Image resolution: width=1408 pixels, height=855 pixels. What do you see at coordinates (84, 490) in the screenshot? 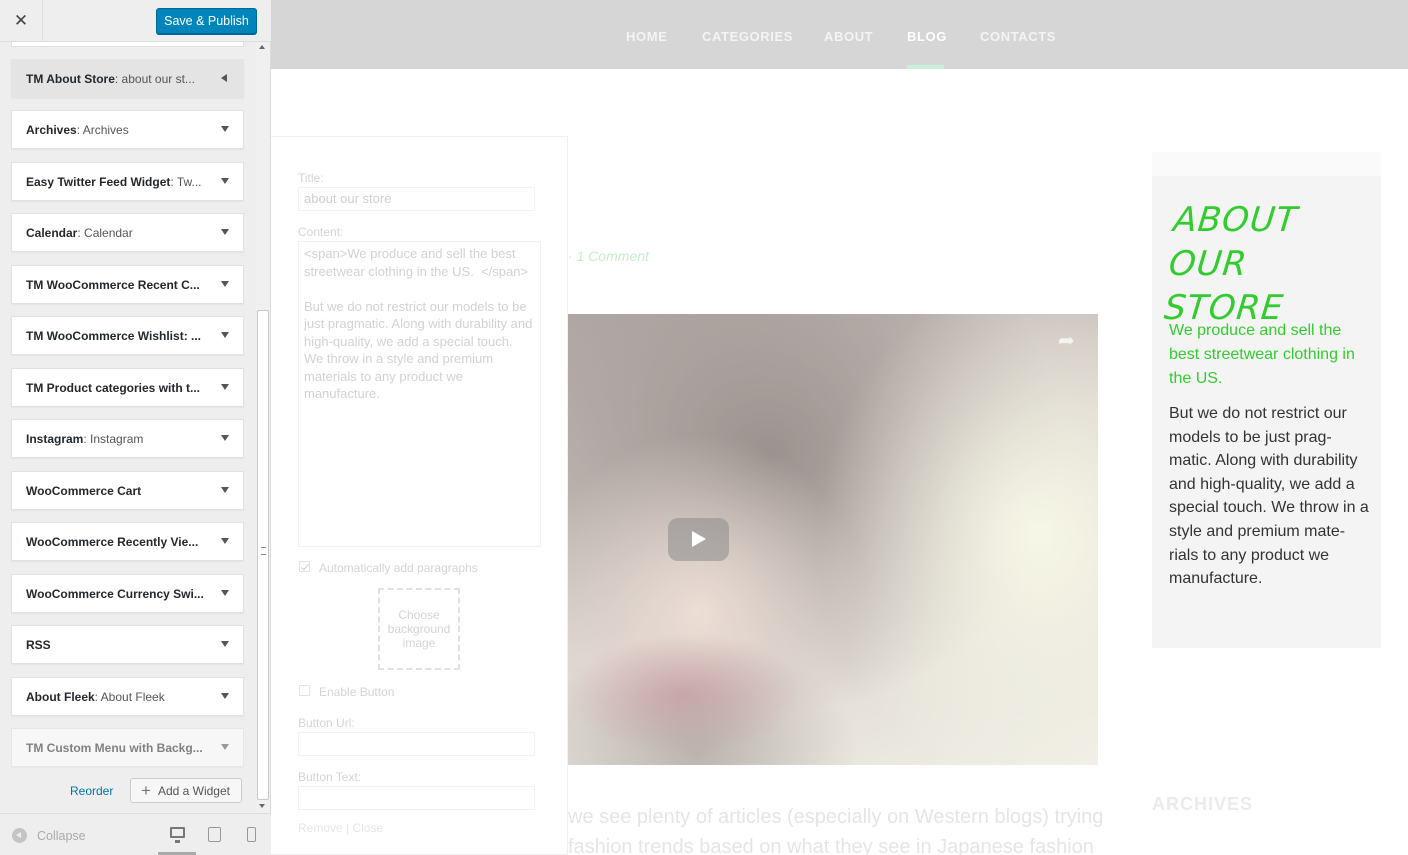
I see `widget-title: WooCommerce Cart` at bounding box center [84, 490].